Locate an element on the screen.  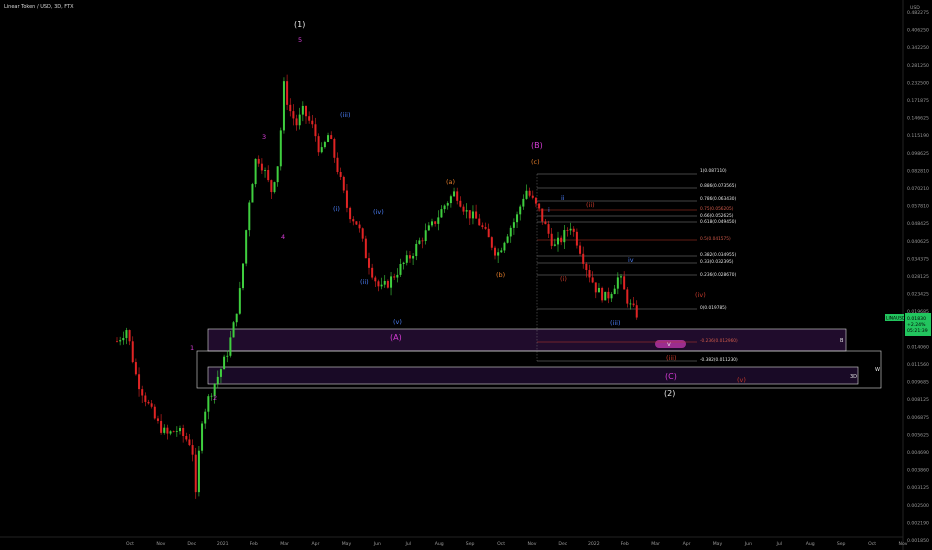
wave-label-a-major: (A) is located at coordinates (396, 337).